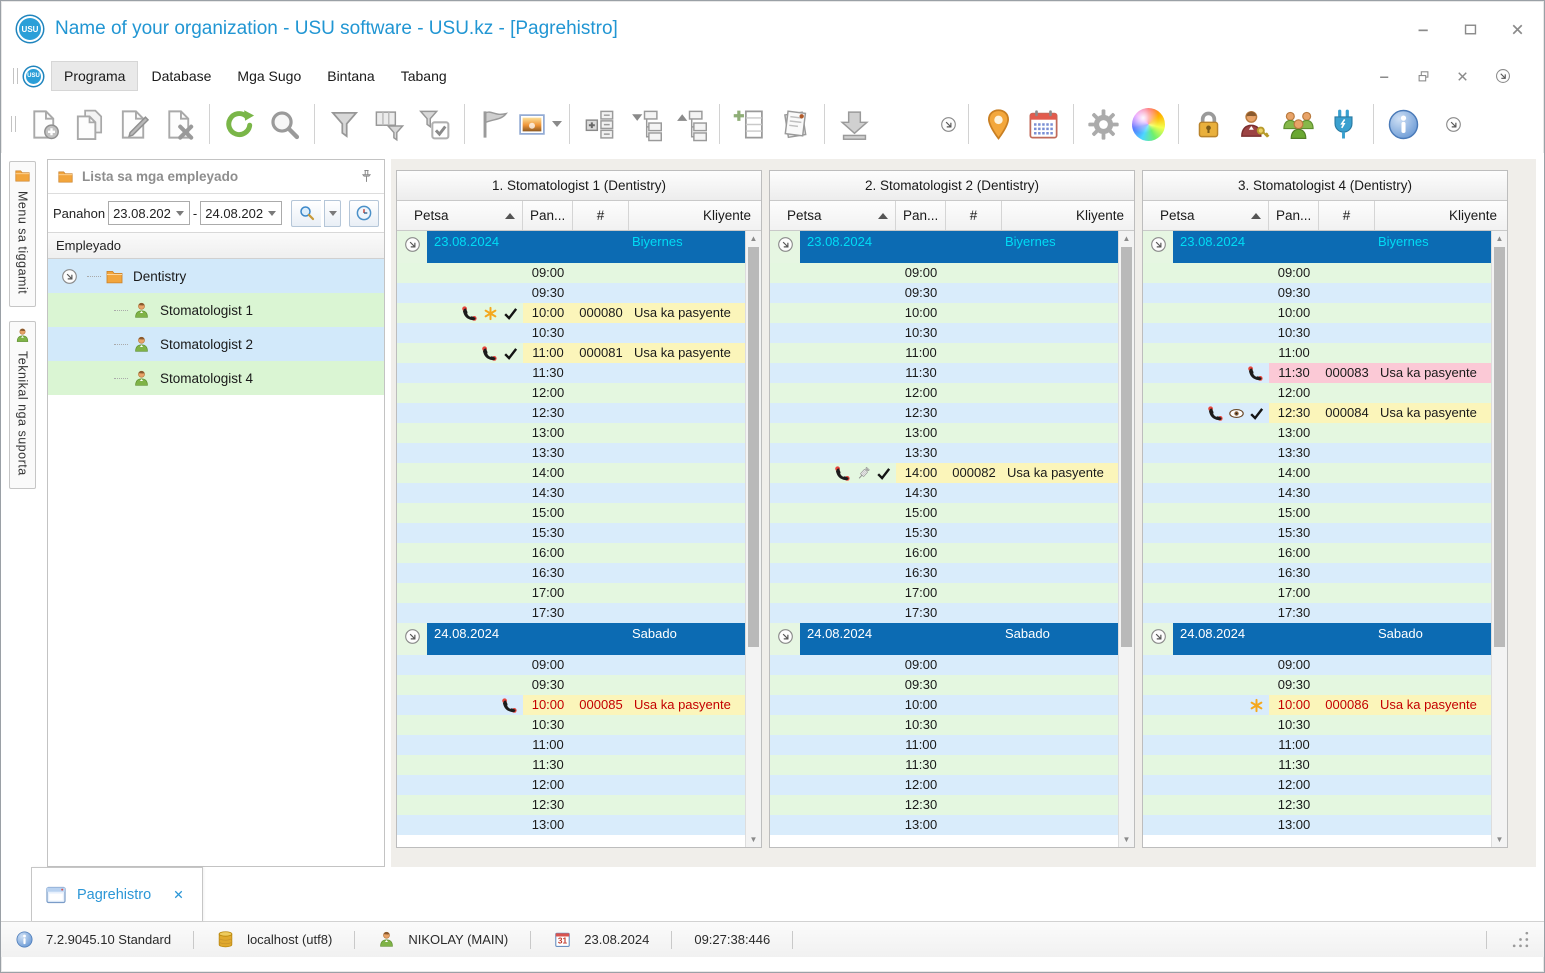 This screenshot has height=973, width=1545. Describe the element at coordinates (179, 213) in the screenshot. I see `chevron-down-icon` at that location.